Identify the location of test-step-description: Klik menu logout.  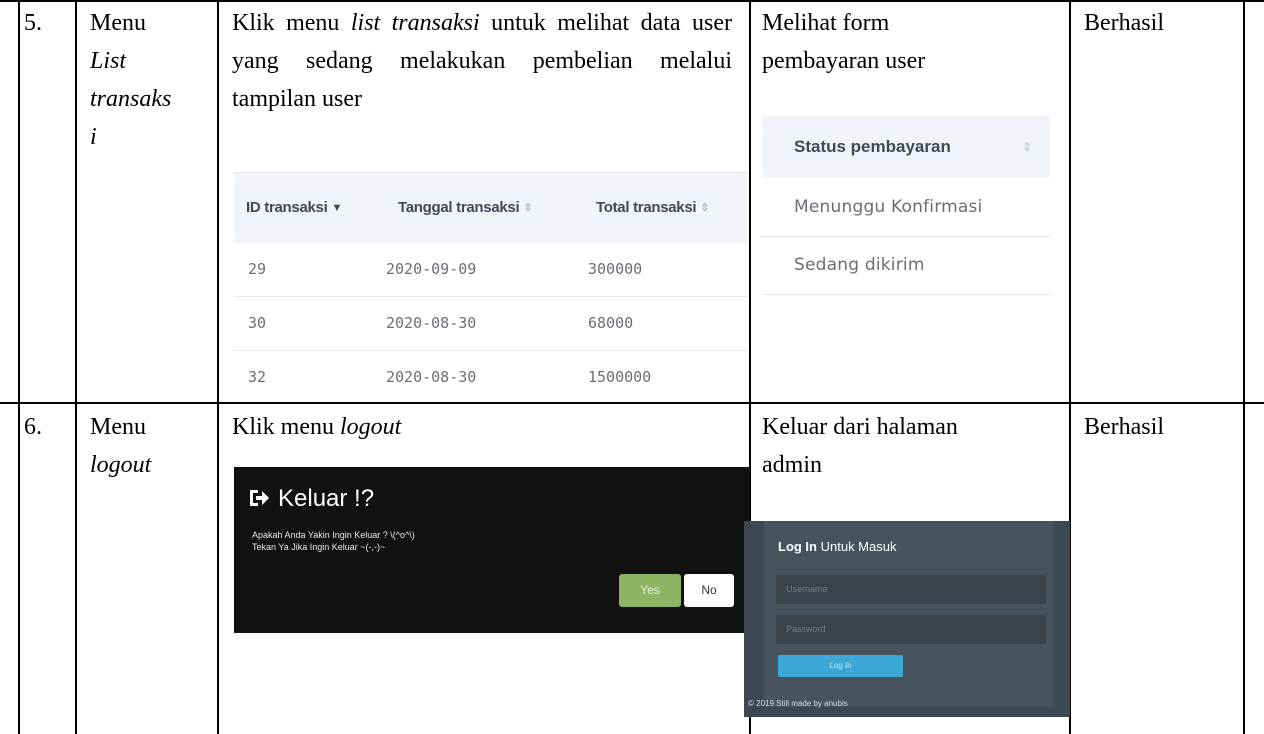
(316, 427).